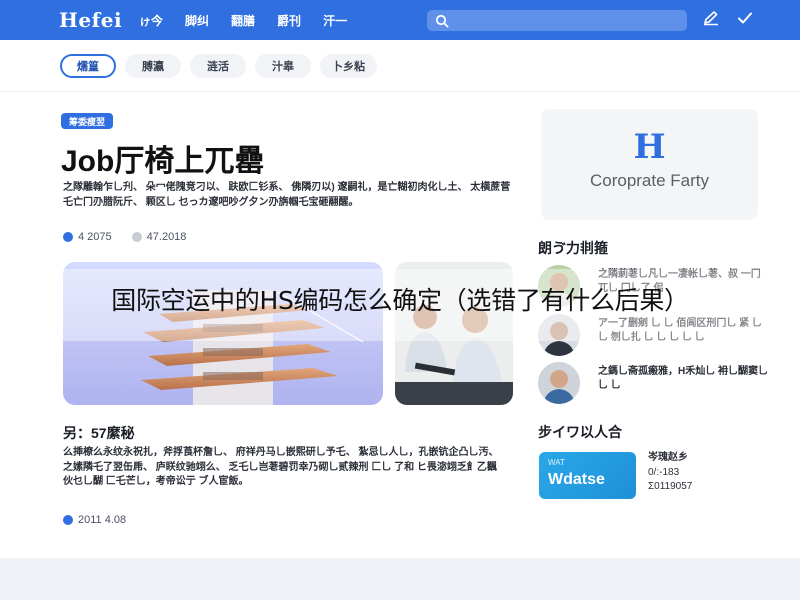  What do you see at coordinates (400, 20) in the screenshot?
I see `top-navigation-bar: Hefei ゖ今 脚纠 翻膳 爵刊 汗一` at bounding box center [400, 20].